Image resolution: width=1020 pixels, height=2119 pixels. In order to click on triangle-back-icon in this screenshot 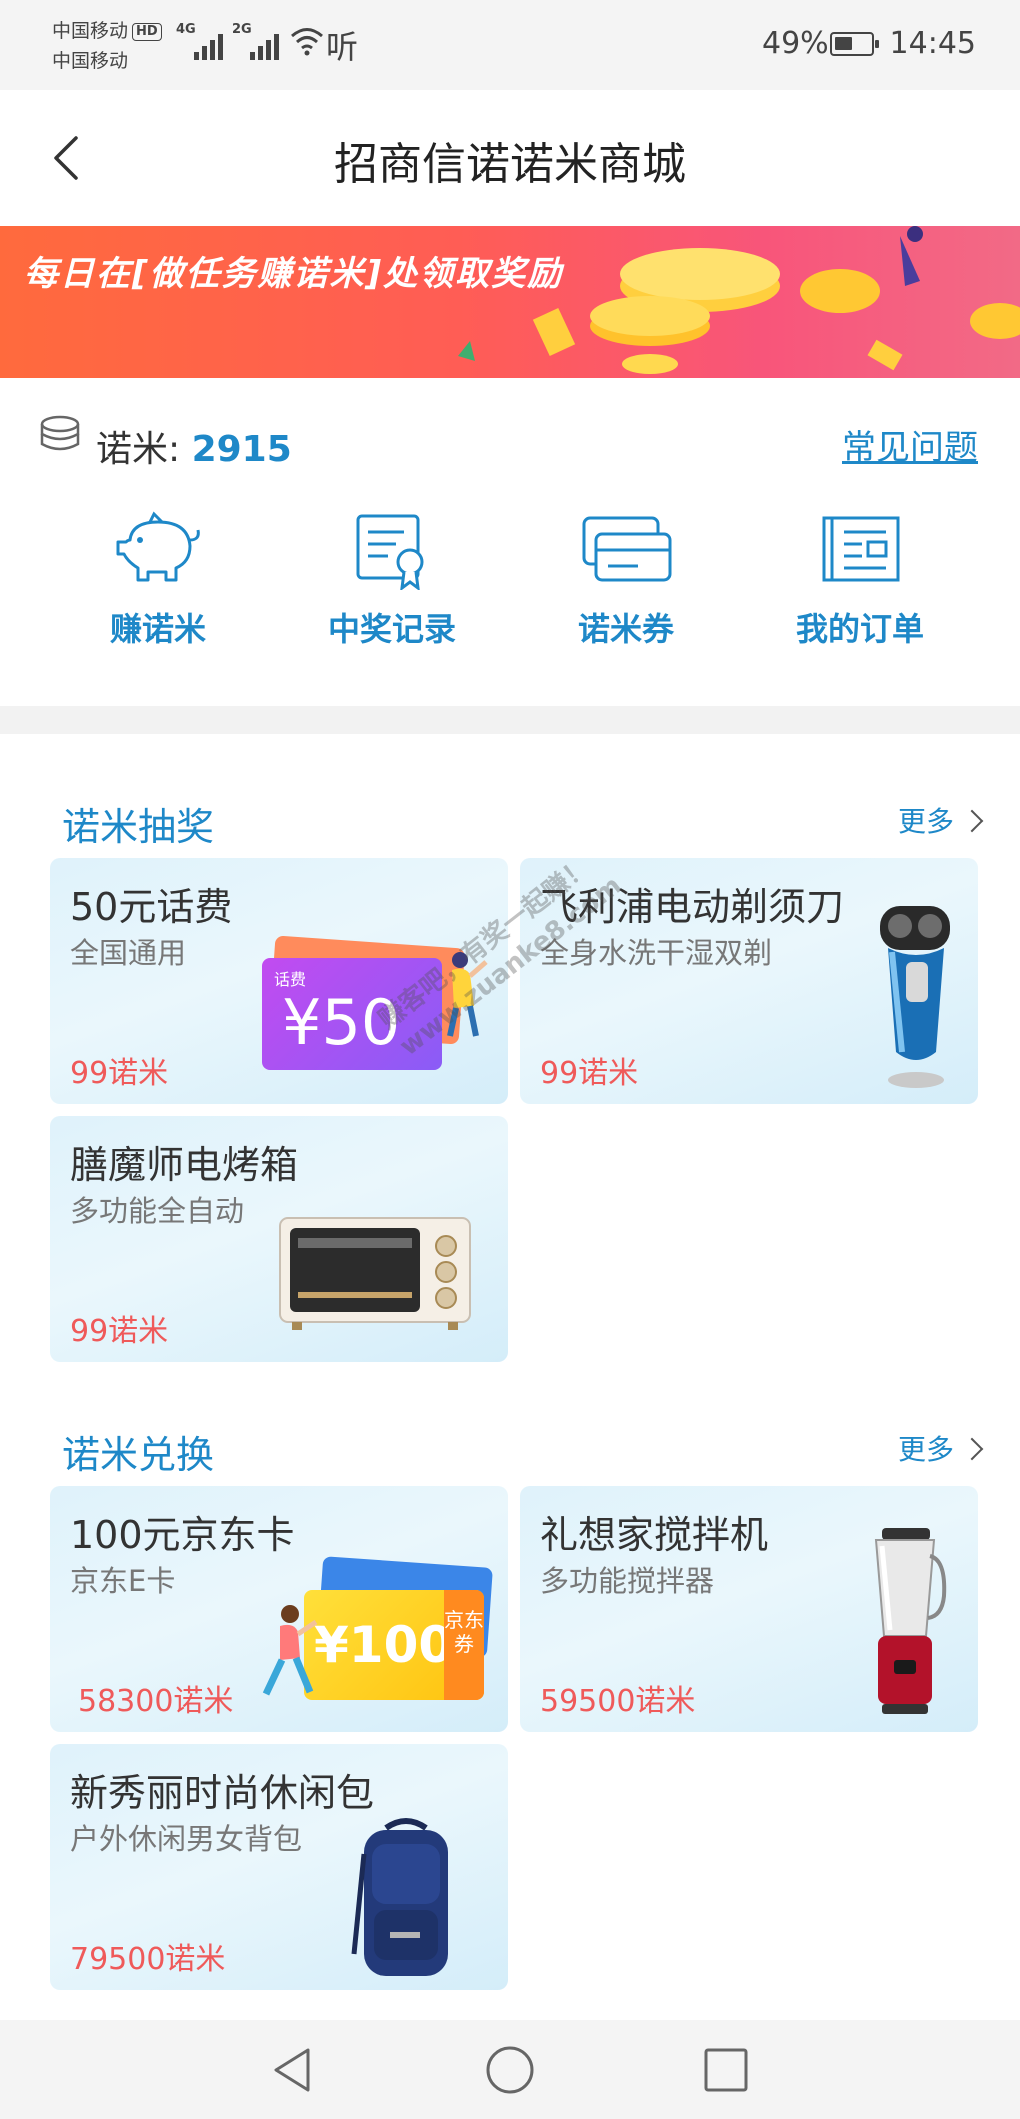, I will do `click(292, 2070)`.